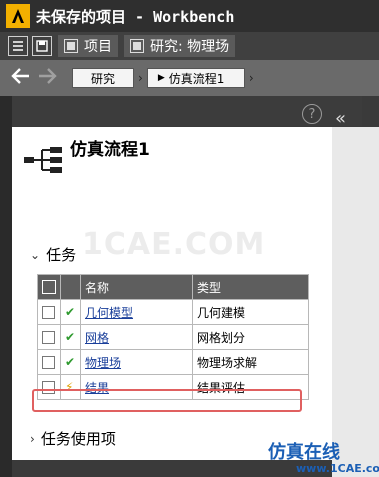 This screenshot has width=379, height=477. Describe the element at coordinates (42, 46) in the screenshot. I see `save-icon` at that location.